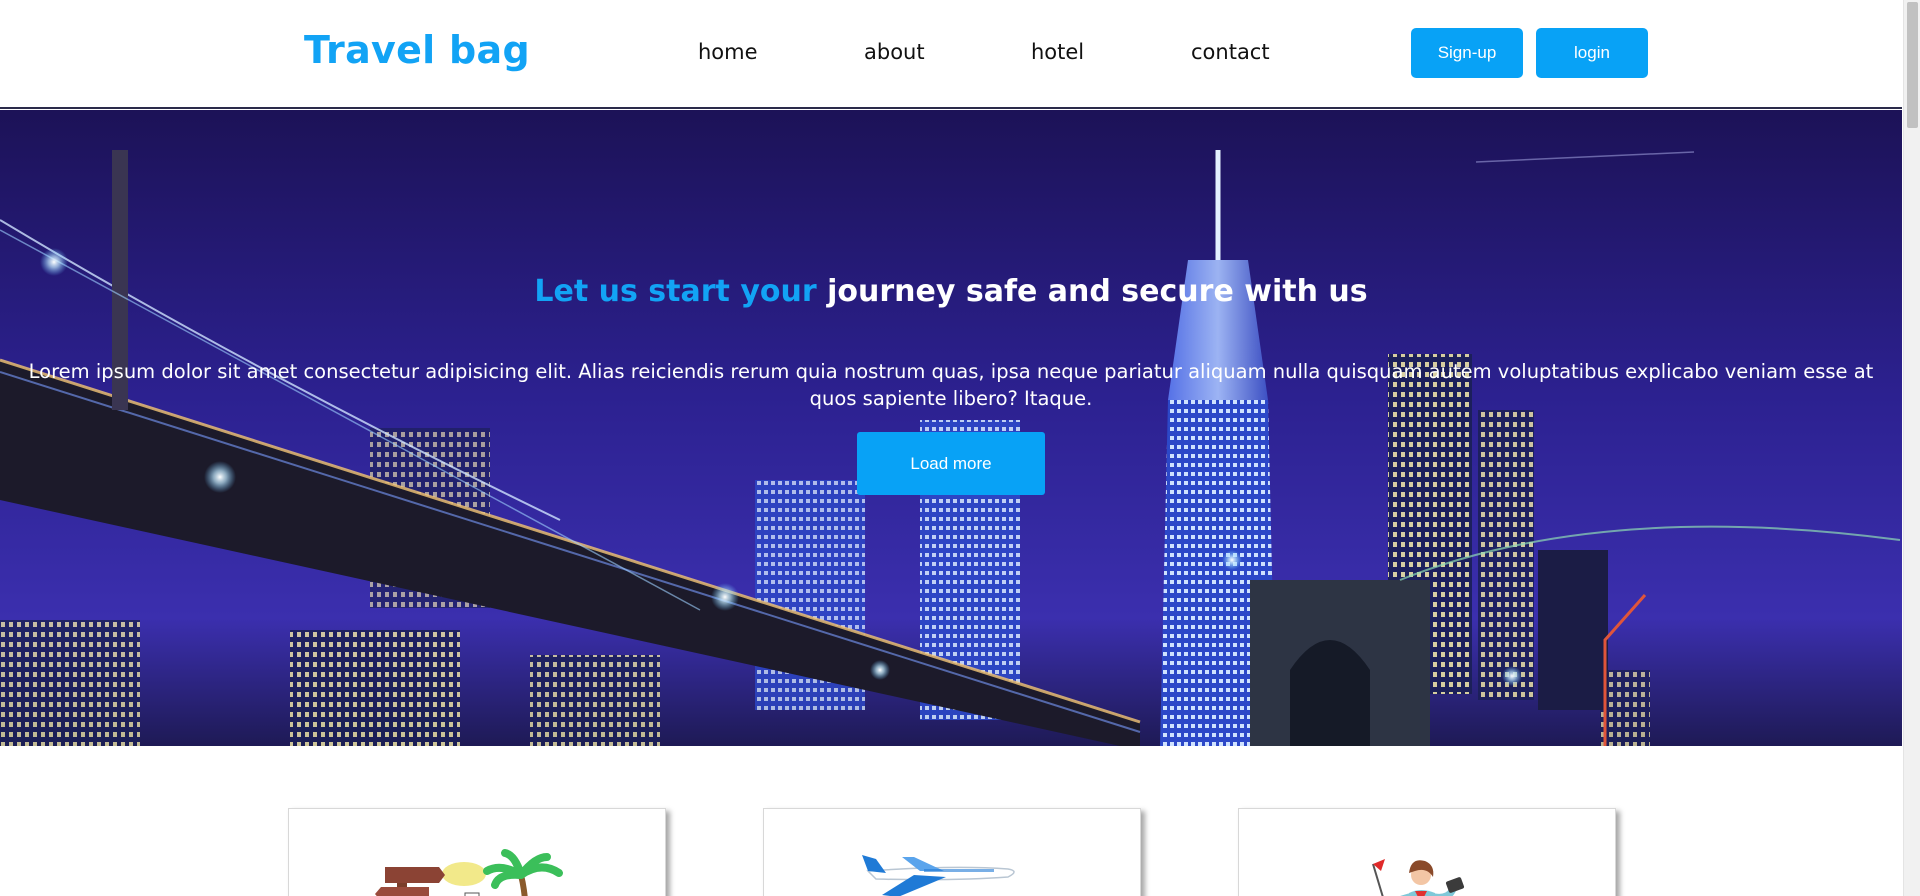 This screenshot has height=896, width=1920. What do you see at coordinates (1418, 877) in the screenshot?
I see `traveler-with-flag-icon` at bounding box center [1418, 877].